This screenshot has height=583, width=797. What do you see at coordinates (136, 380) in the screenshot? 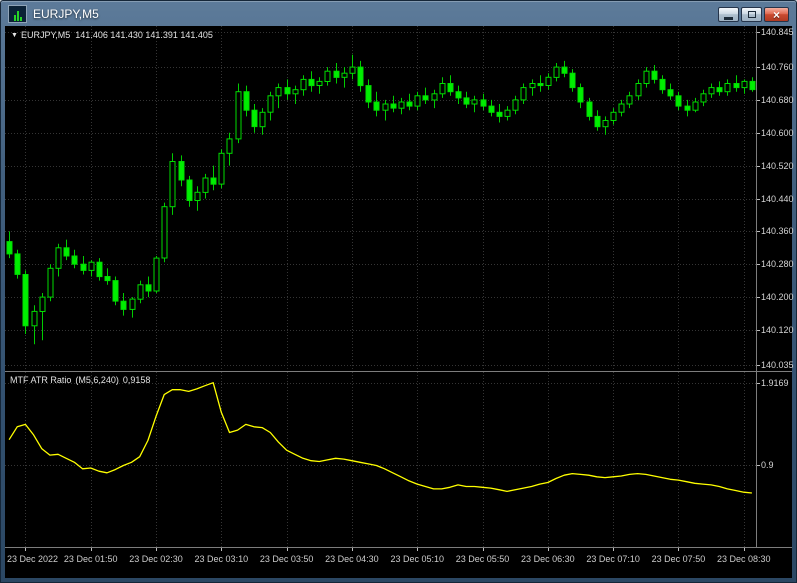
I see `indicator-value: 0,9158` at bounding box center [136, 380].